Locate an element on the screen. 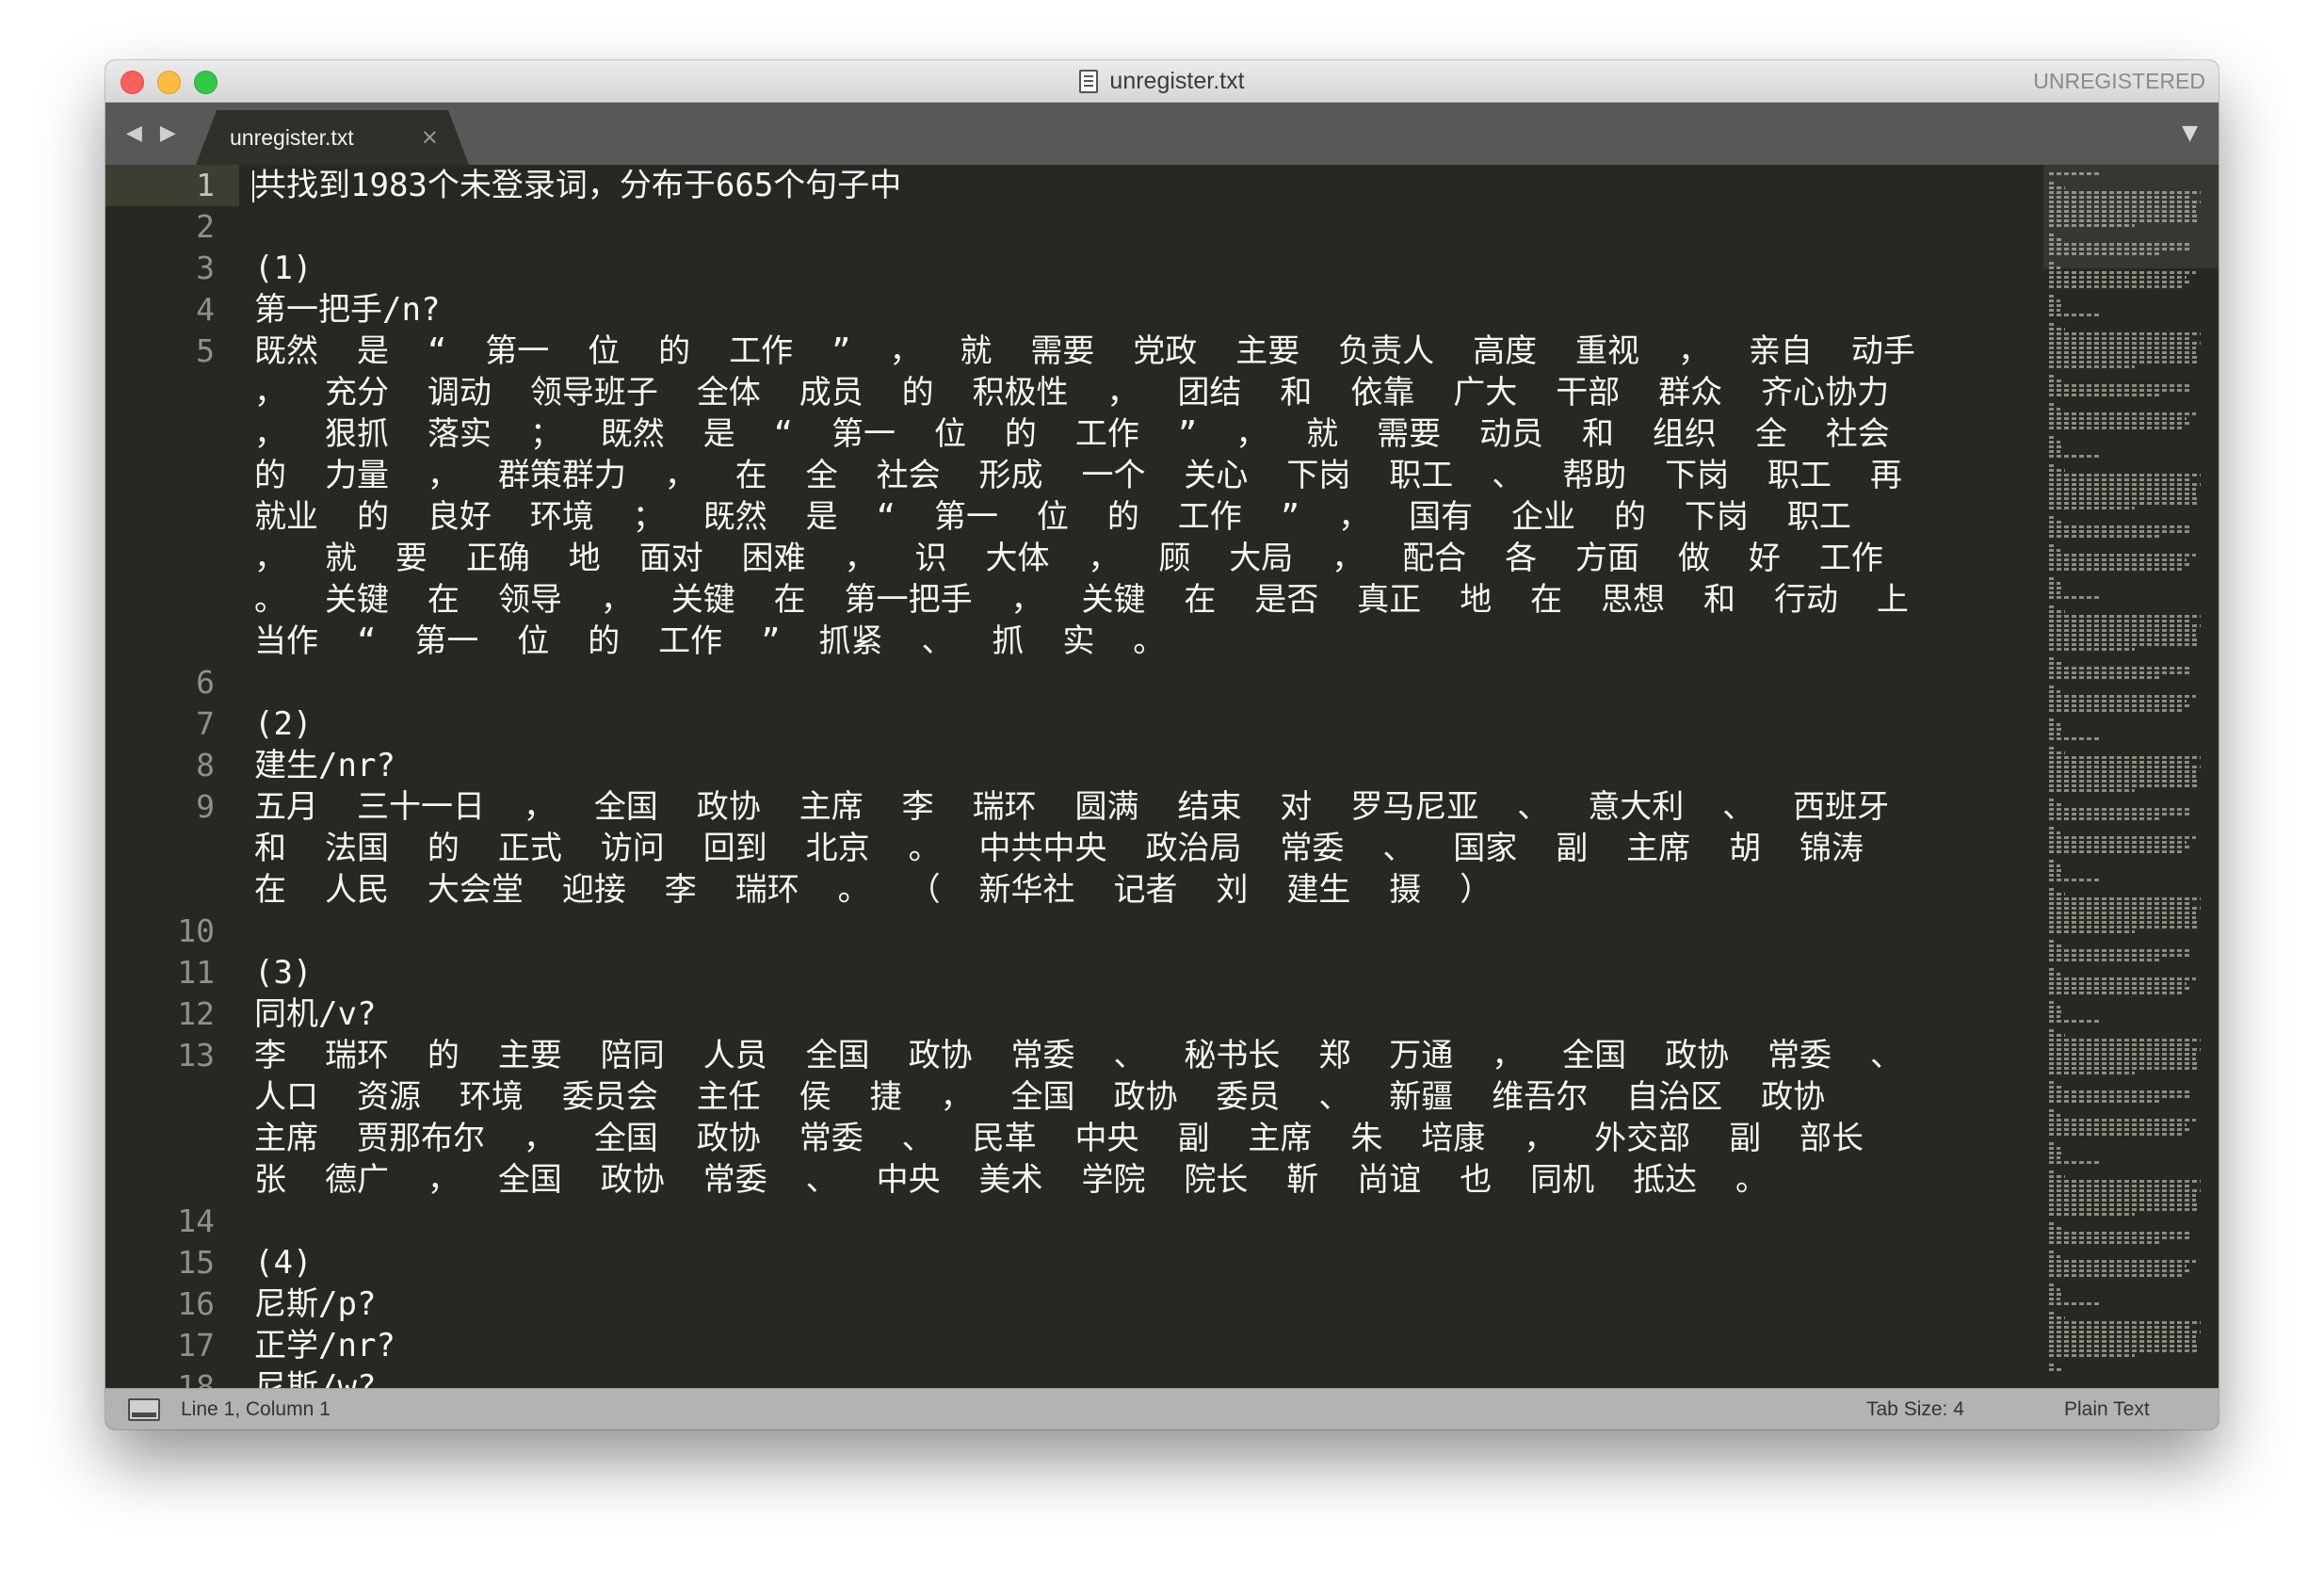 Image resolution: width=2324 pixels, height=1582 pixels. nav-arrows-icon: ◀ ▶ is located at coordinates (154, 134).